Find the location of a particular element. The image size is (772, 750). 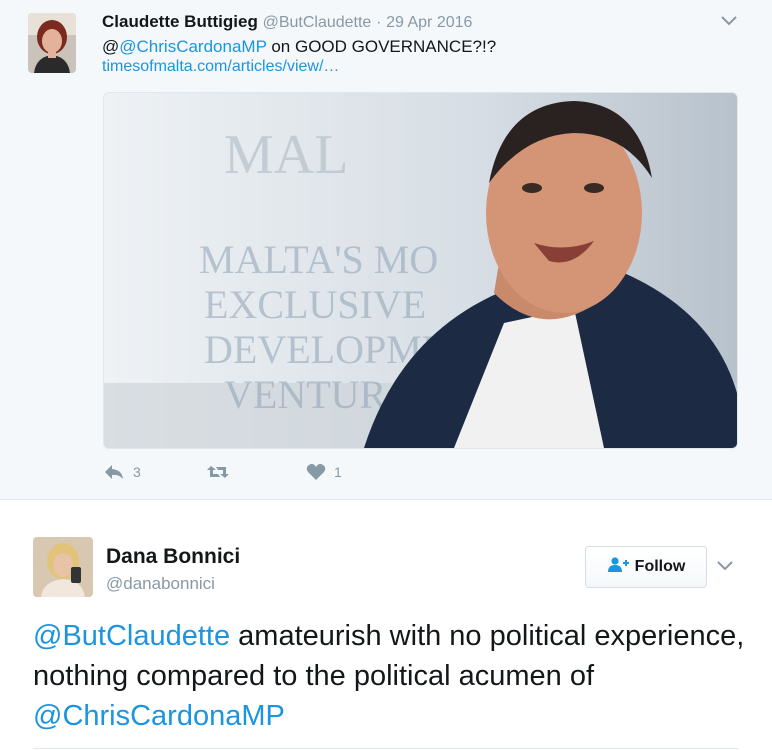

tweet-actions: 3 1 is located at coordinates (253, 475).